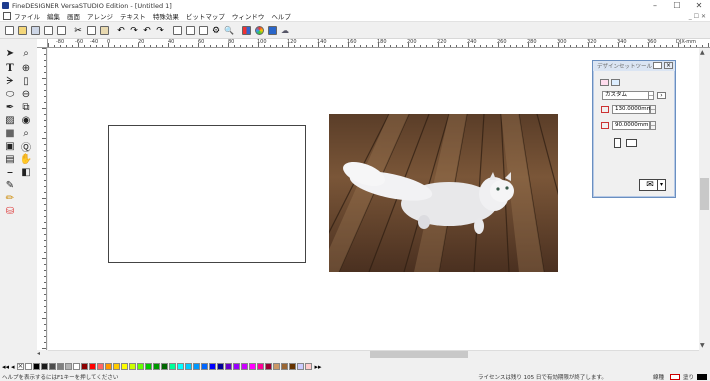 The height and width of the screenshot is (381, 710). Describe the element at coordinates (7, 16) in the screenshot. I see `document-icon` at that location.